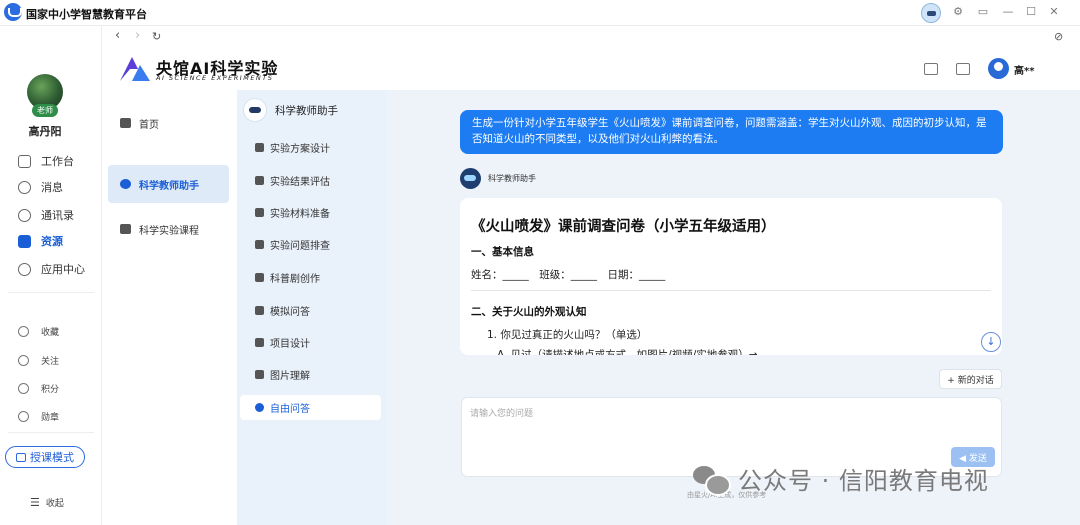 This screenshot has height=525, width=1080. What do you see at coordinates (38, 388) in the screenshot?
I see `nav-item-points: 积分` at bounding box center [38, 388].